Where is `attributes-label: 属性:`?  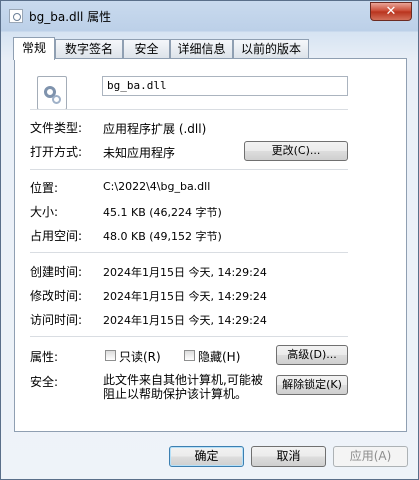 attributes-label: 属性: is located at coordinates (44, 357).